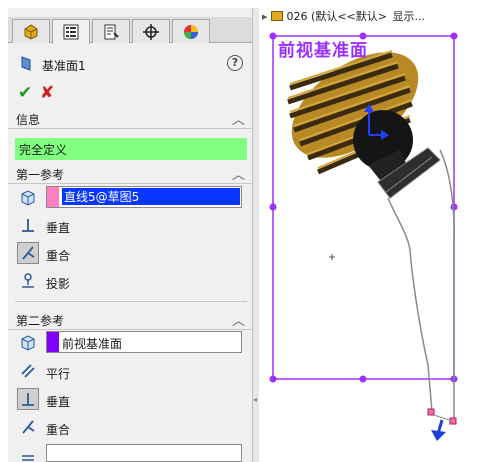 The width and height of the screenshot is (494, 462). Describe the element at coordinates (131, 301) in the screenshot. I see `section-divider` at that location.